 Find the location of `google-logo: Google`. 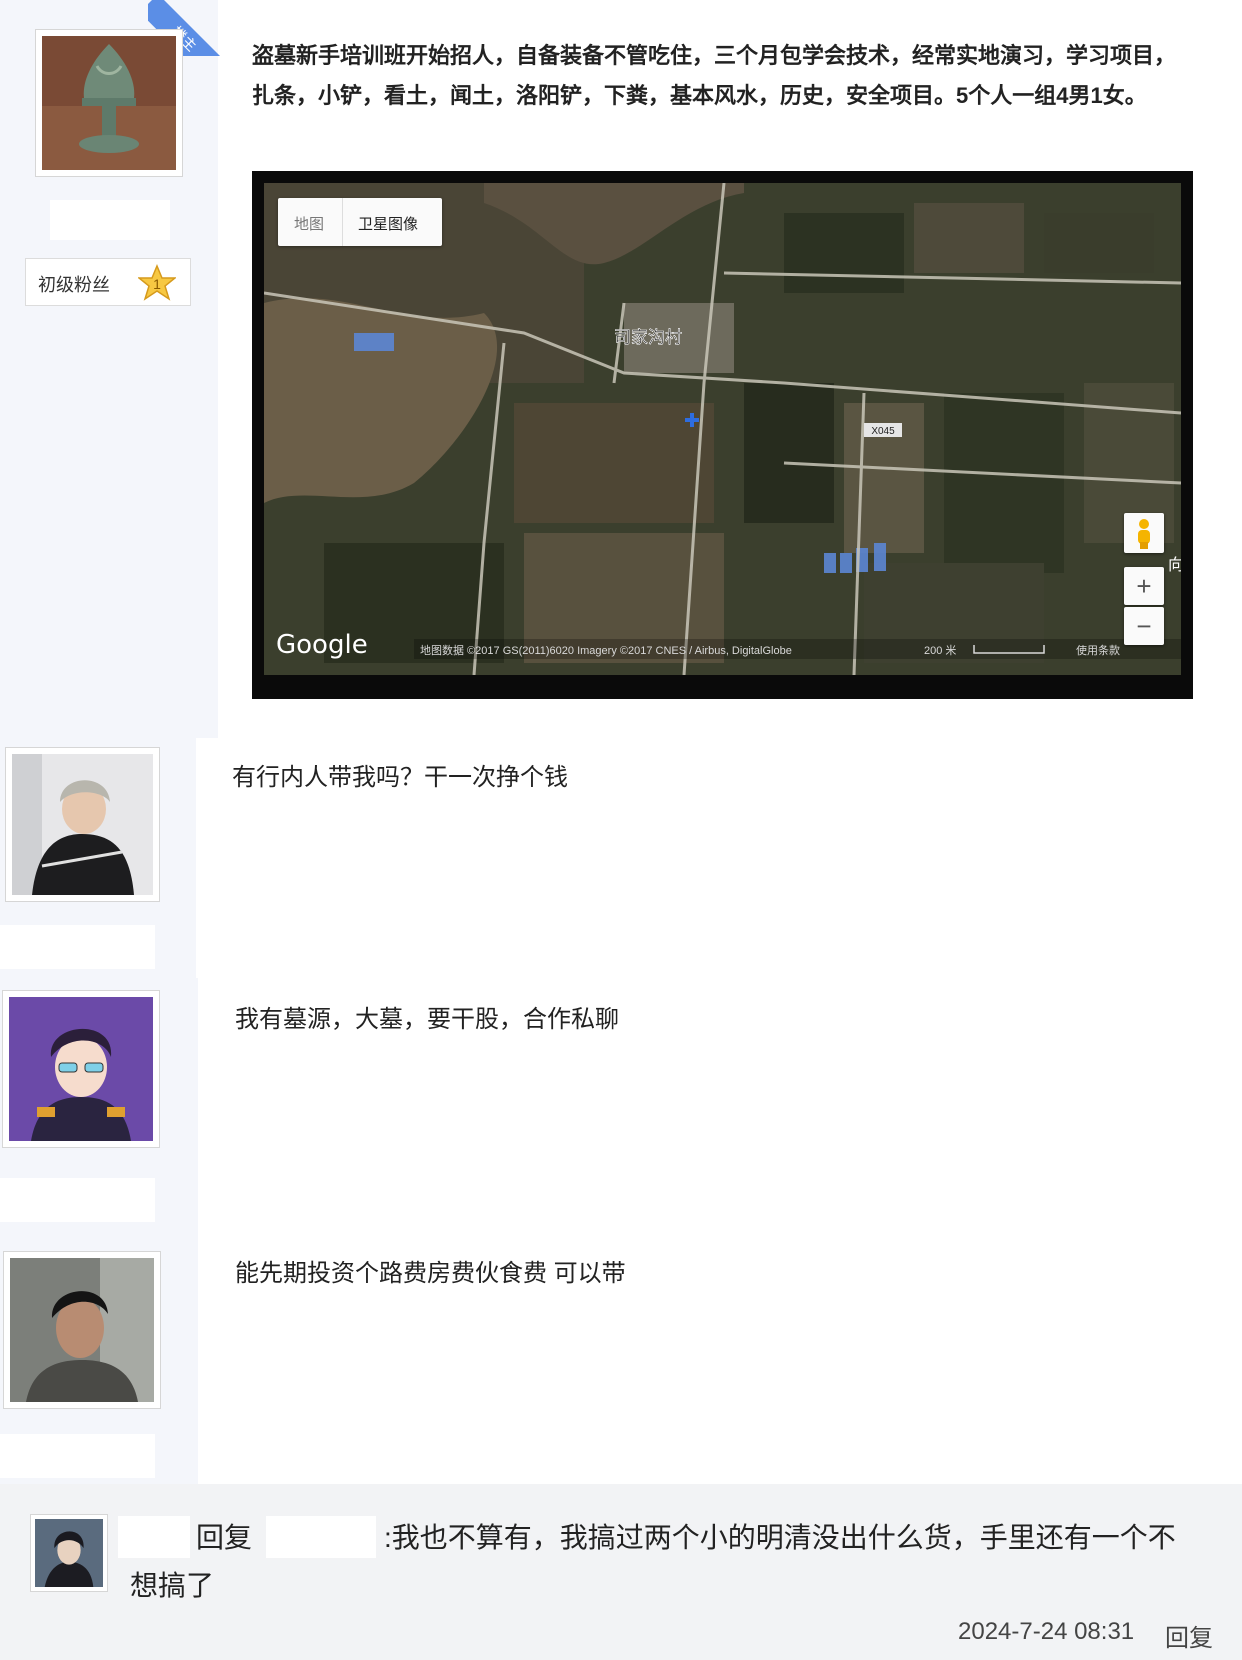

google-logo: Google is located at coordinates (322, 645).